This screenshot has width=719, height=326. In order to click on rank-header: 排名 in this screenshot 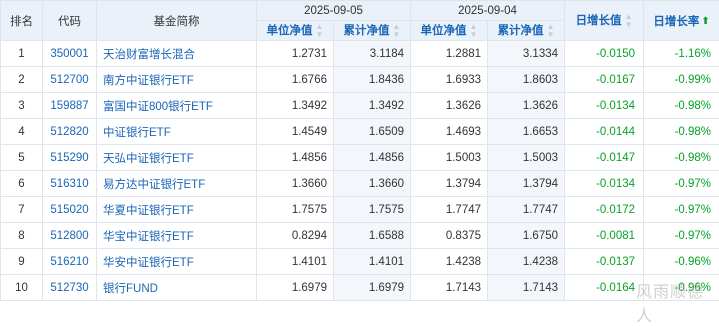, I will do `click(22, 21)`.